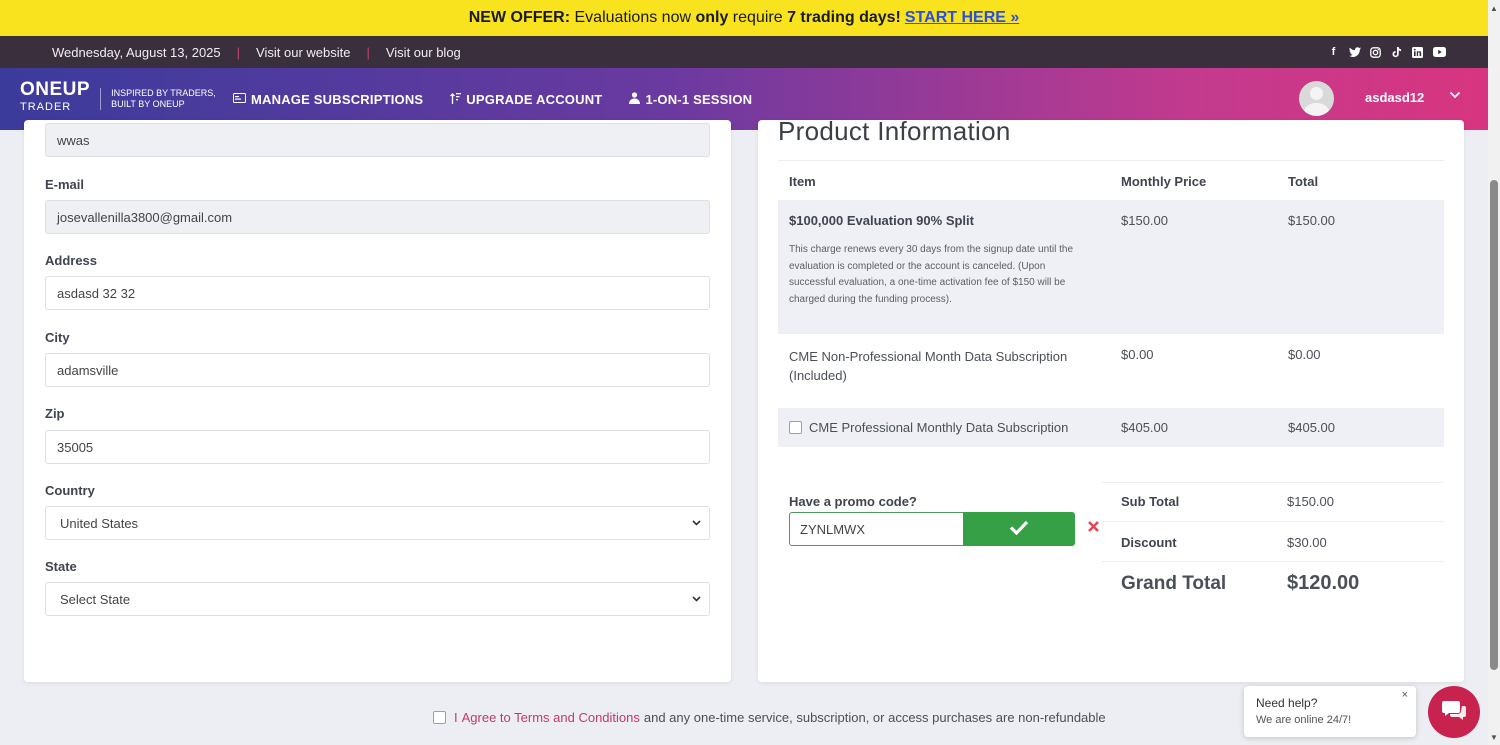 The height and width of the screenshot is (745, 1500). I want to click on upgrade-icon, so click(456, 99).